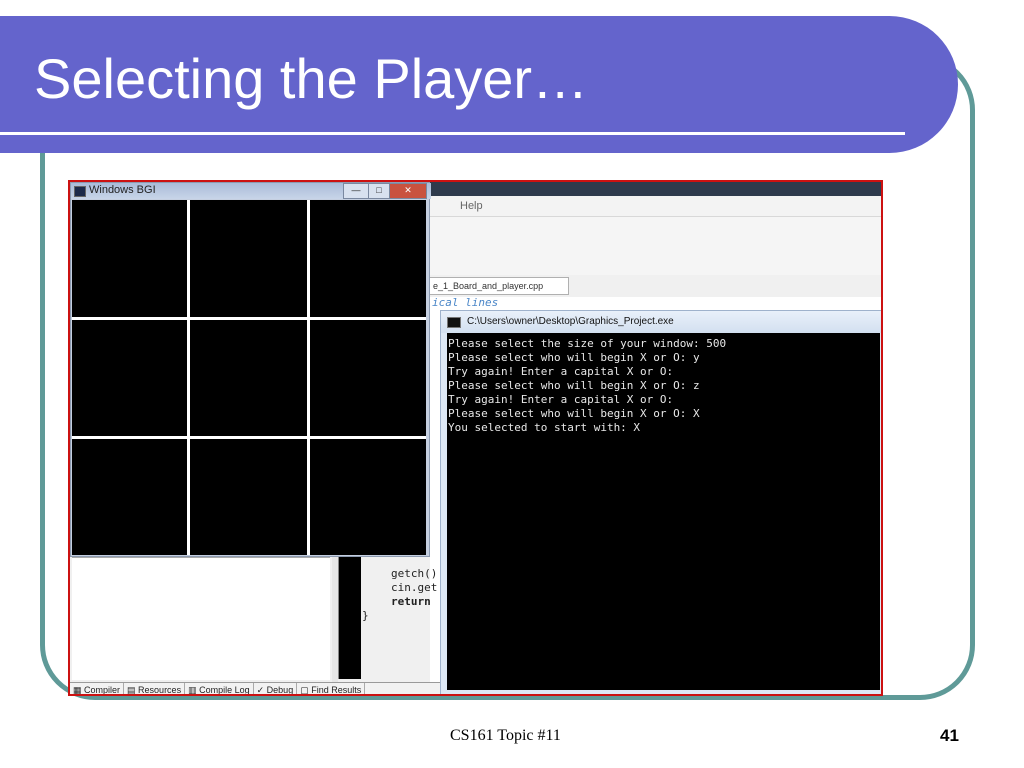 This screenshot has width=1024, height=768. Describe the element at coordinates (949, 735) in the screenshot. I see `slide-page-number: 41` at that location.